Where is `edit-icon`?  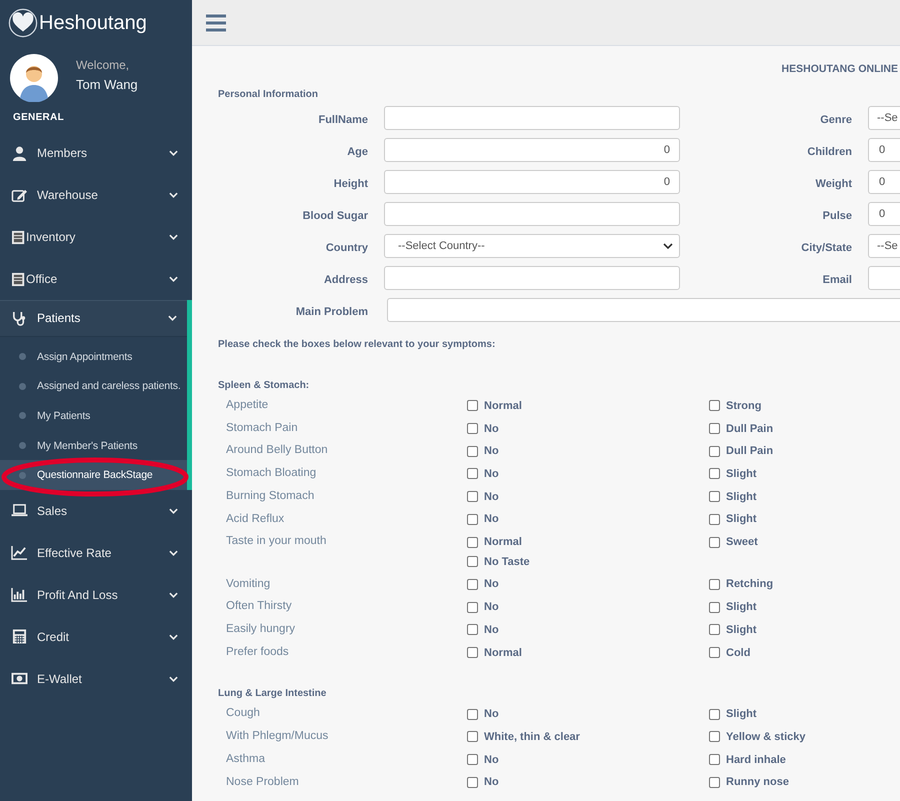
edit-icon is located at coordinates (19, 195).